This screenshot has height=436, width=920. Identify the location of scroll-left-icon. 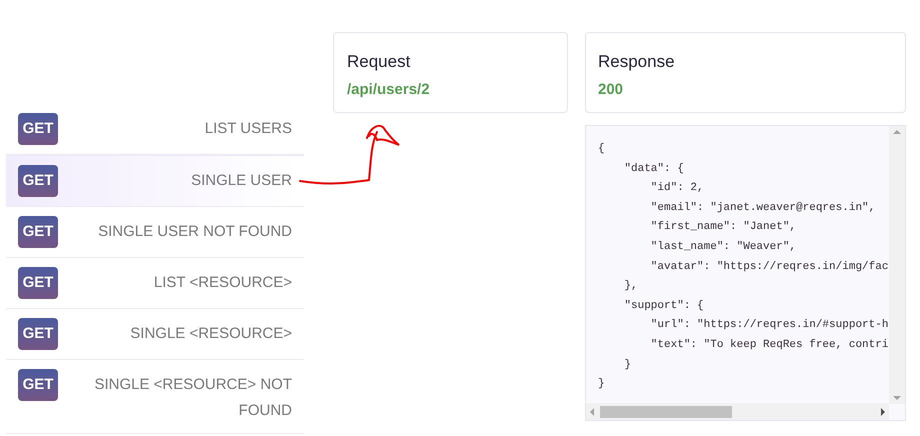
(592, 412).